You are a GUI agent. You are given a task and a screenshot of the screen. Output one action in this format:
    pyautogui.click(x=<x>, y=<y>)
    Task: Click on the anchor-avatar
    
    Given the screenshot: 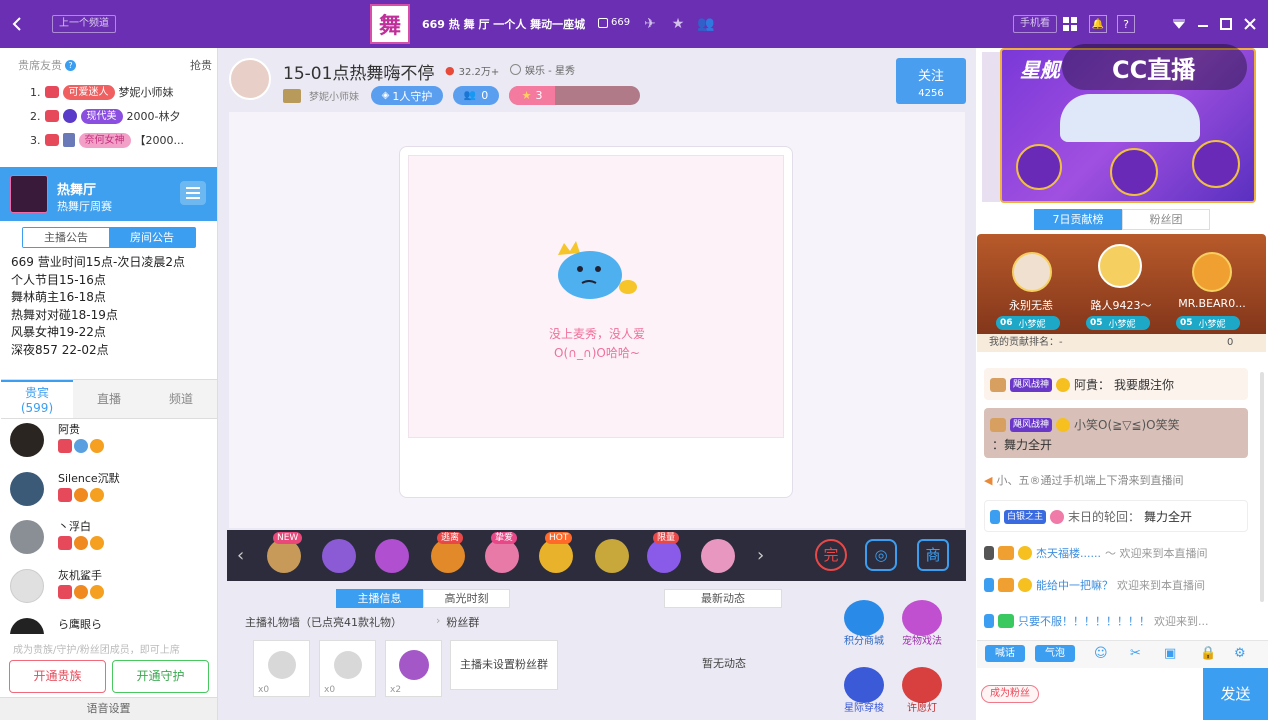 What is the action you would take?
    pyautogui.click(x=250, y=79)
    